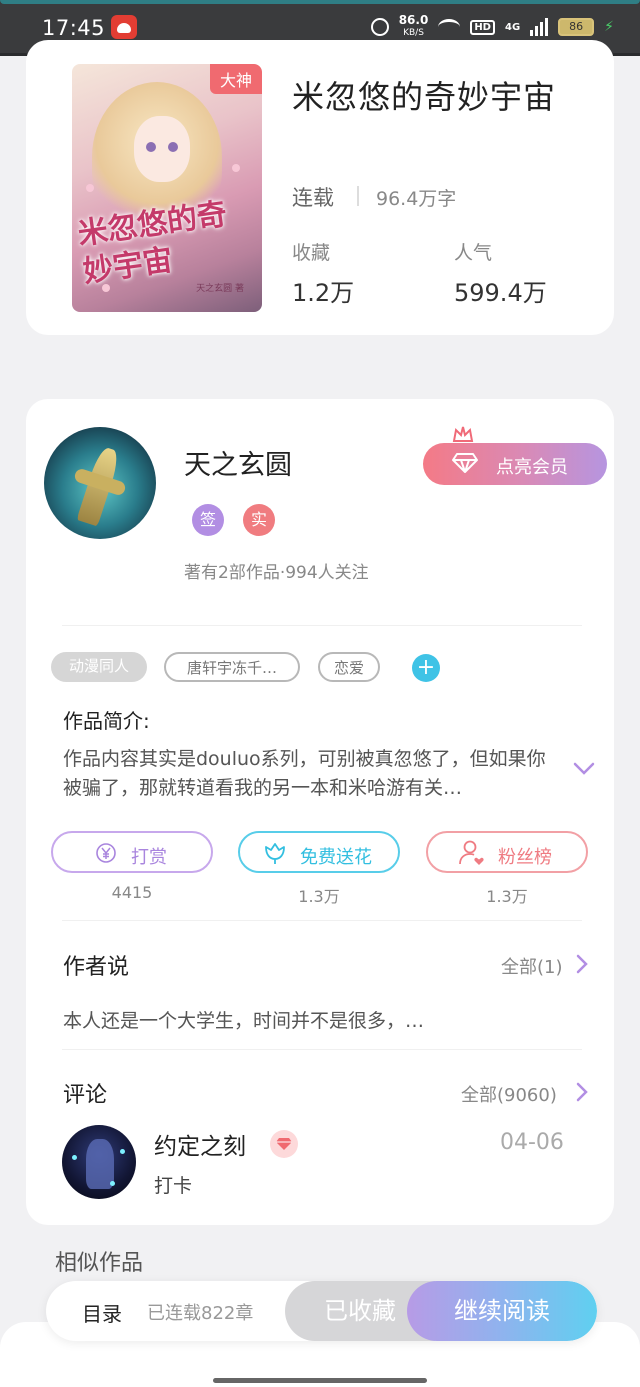 The height and width of the screenshot is (1387, 640). I want to click on comment-text: 打卡, so click(173, 1184).